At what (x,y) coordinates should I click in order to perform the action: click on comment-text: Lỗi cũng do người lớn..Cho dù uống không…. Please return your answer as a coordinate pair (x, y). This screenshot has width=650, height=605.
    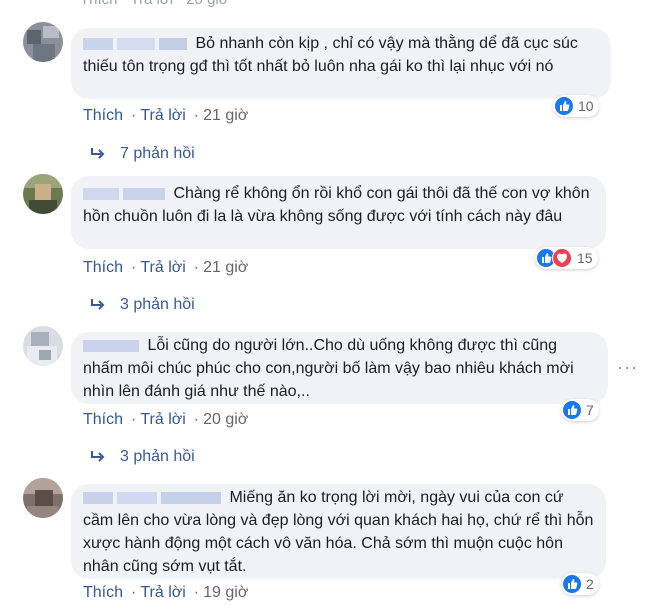
    Looking at the image, I should click on (328, 368).